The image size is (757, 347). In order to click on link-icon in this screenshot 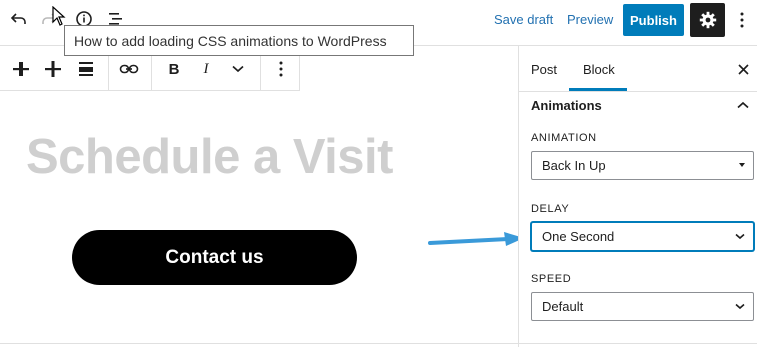, I will do `click(129, 69)`.